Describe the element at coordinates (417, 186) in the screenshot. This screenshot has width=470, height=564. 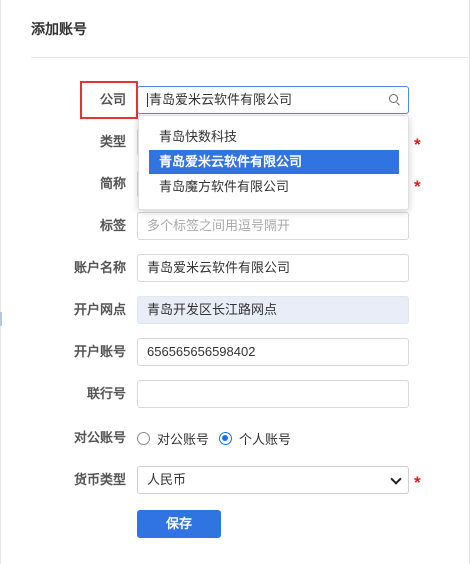
I see `short-name-required-mark: *` at that location.